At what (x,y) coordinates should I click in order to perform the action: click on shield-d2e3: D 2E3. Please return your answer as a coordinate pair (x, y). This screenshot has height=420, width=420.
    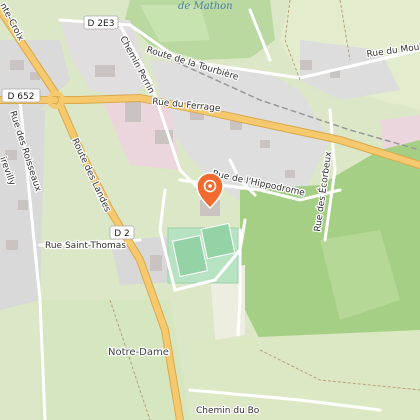
    Looking at the image, I should click on (101, 22).